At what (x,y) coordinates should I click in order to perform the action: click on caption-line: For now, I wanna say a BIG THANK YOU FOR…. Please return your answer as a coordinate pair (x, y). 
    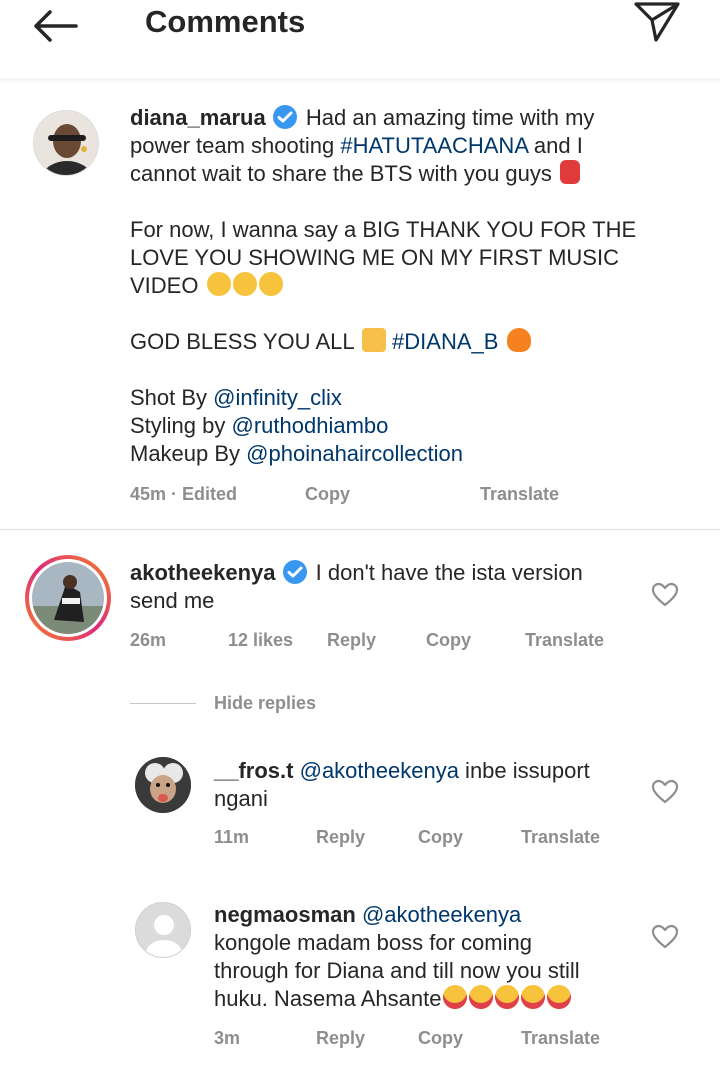
    Looking at the image, I should click on (383, 229).